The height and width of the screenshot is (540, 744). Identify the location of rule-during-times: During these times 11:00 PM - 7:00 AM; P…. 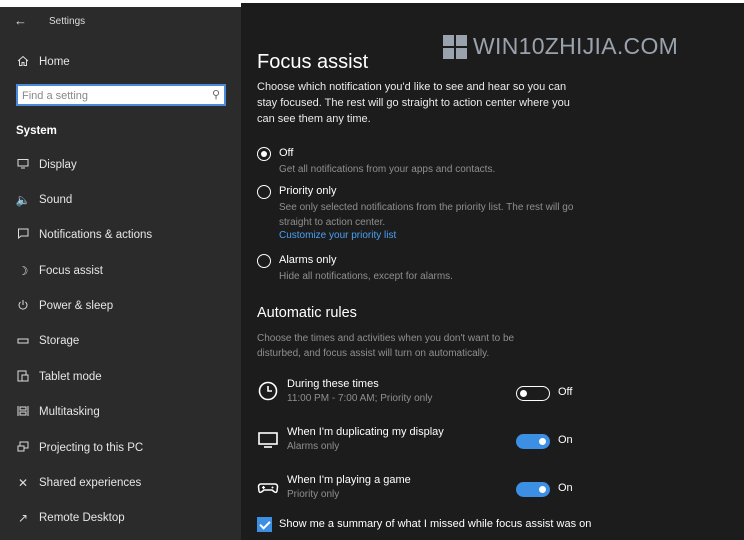
(427, 396).